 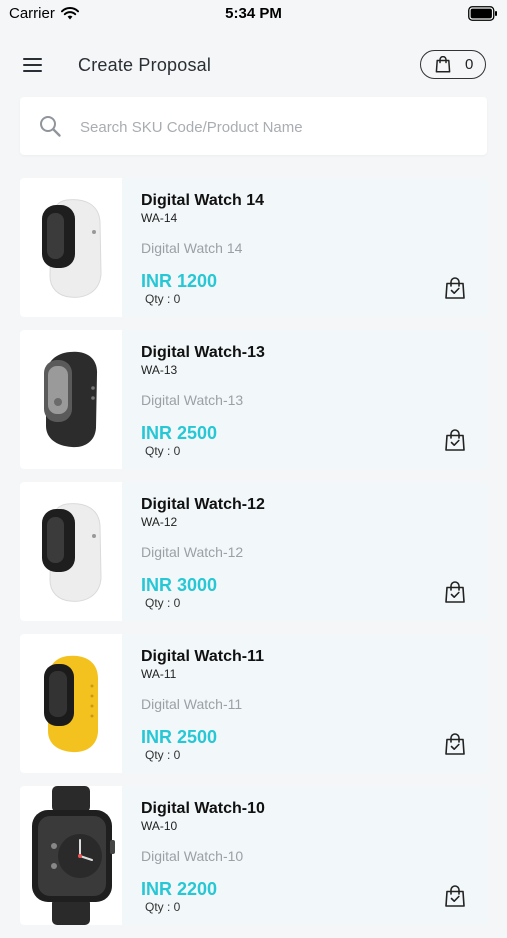 I want to click on yellow-band-watch-image, so click(x=71, y=704).